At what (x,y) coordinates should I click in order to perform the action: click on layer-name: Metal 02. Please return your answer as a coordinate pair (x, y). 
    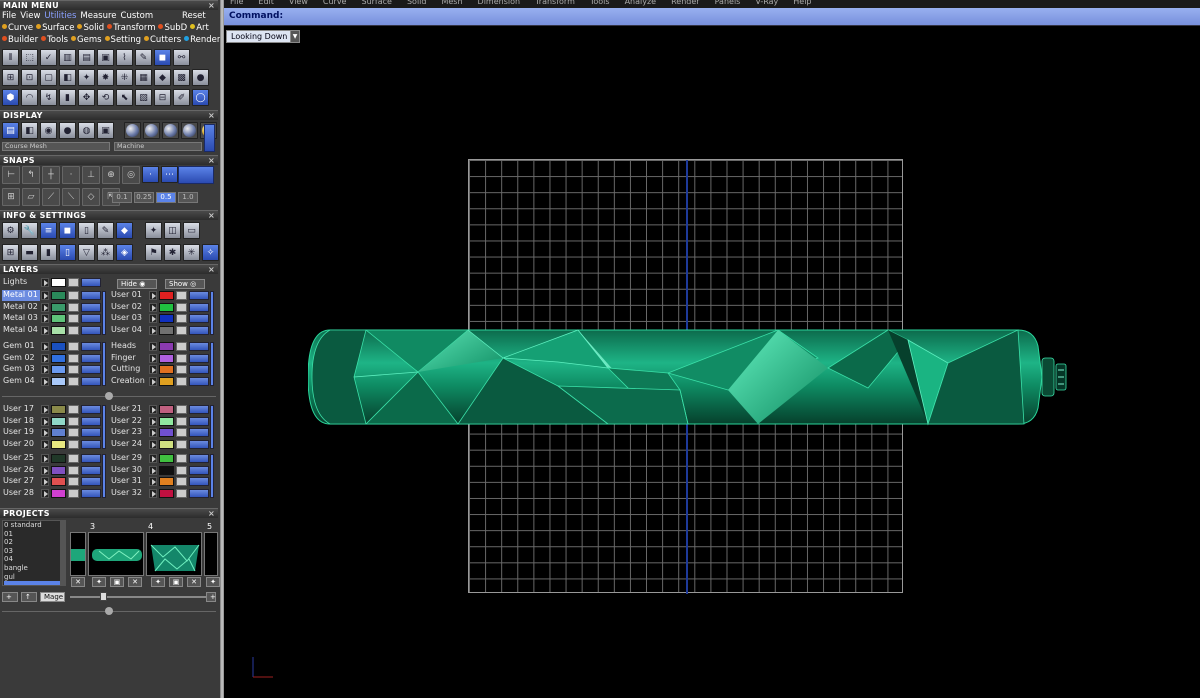
    Looking at the image, I should click on (21, 307).